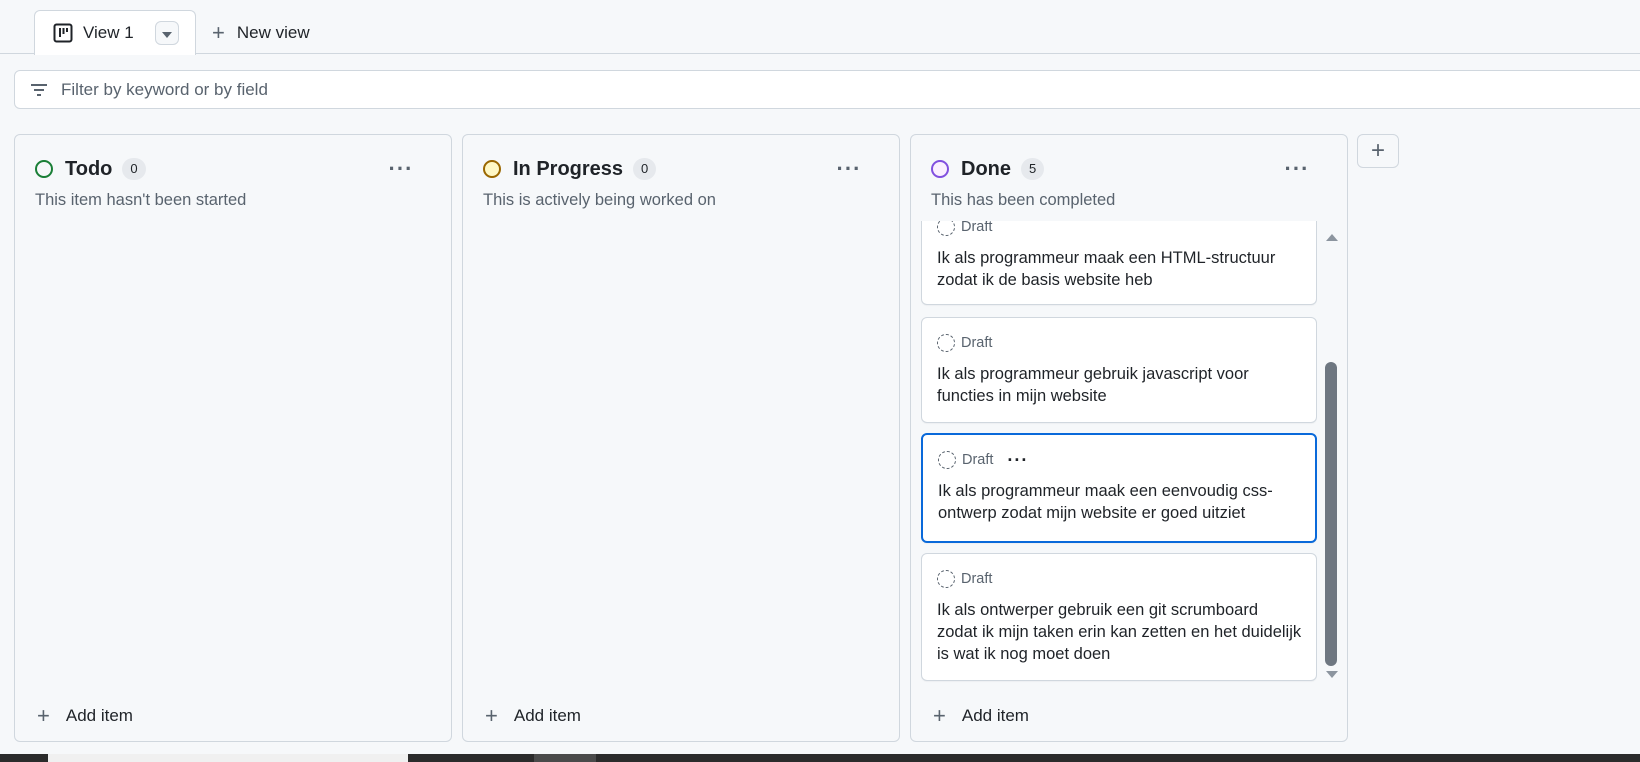 This screenshot has width=1640, height=762. What do you see at coordinates (1129, 169) in the screenshot?
I see `column-header: Done 5 ···` at bounding box center [1129, 169].